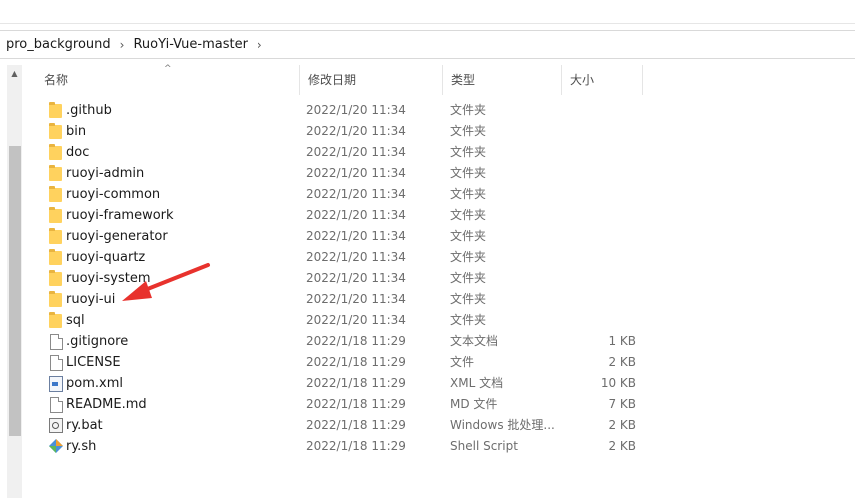 Image resolution: width=855 pixels, height=498 pixels. I want to click on file-row: .github 2022/1/20 11:34 文件夹, so click(345, 110).